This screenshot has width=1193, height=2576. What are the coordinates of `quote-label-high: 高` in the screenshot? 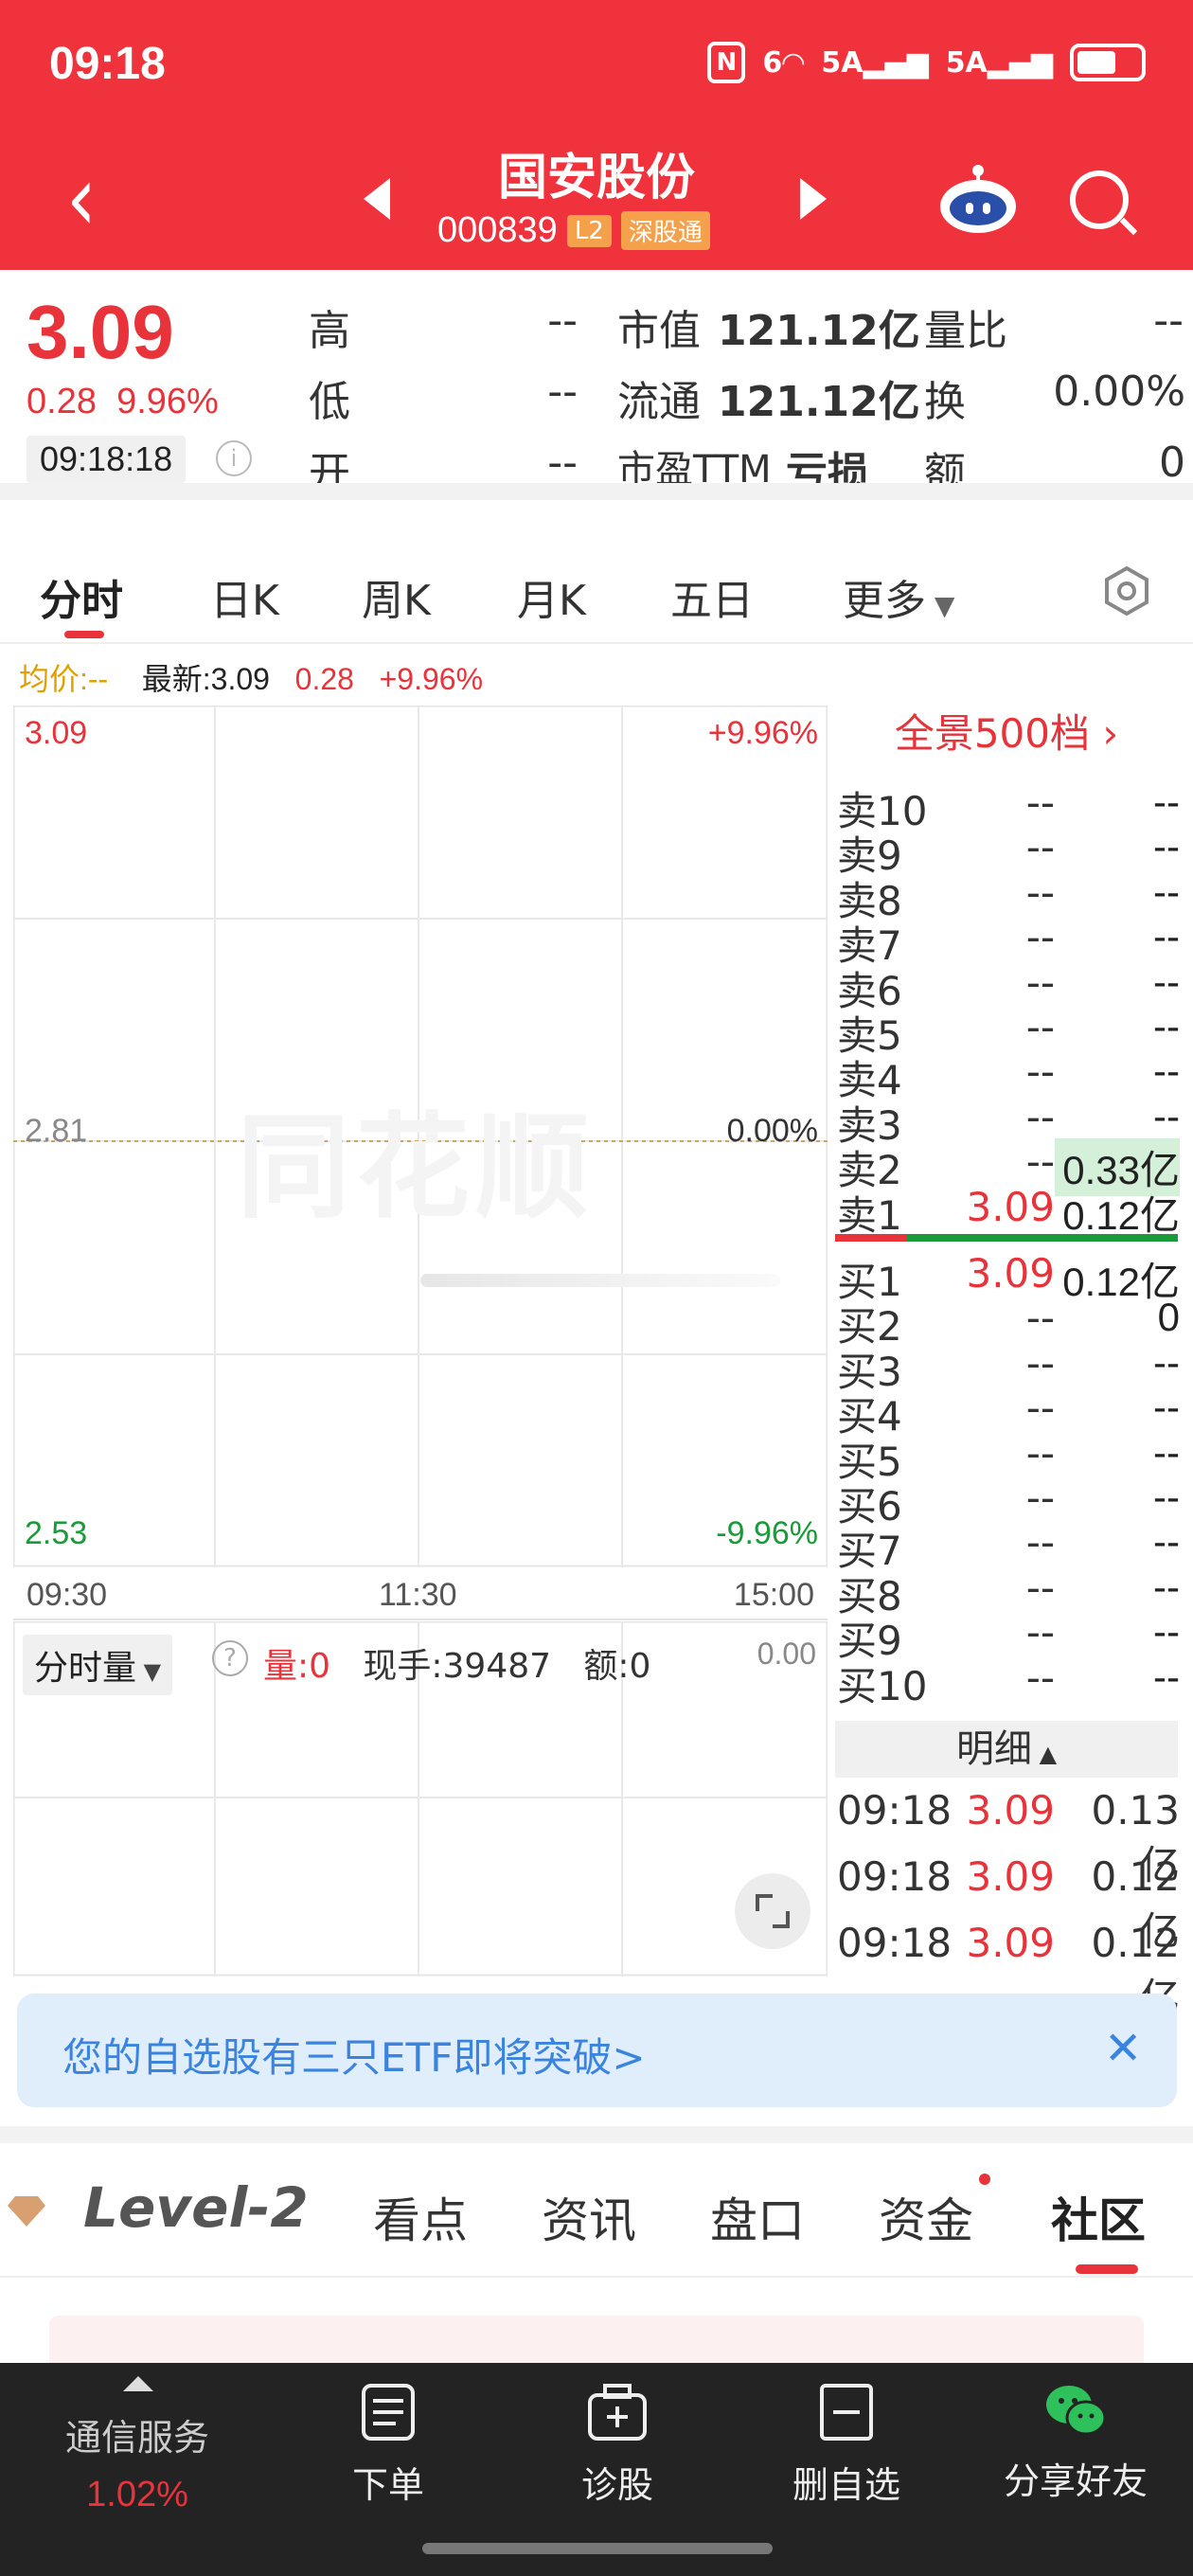 It's located at (329, 331).